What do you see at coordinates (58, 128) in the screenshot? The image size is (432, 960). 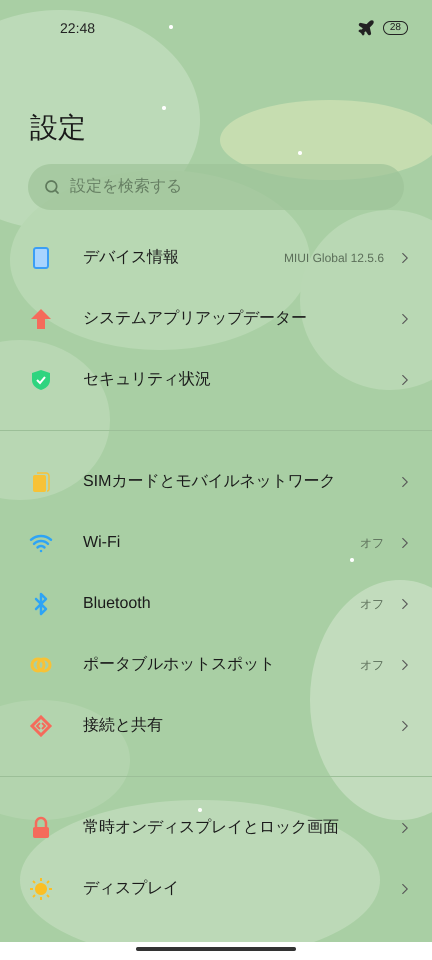 I see `page-title: 設定` at bounding box center [58, 128].